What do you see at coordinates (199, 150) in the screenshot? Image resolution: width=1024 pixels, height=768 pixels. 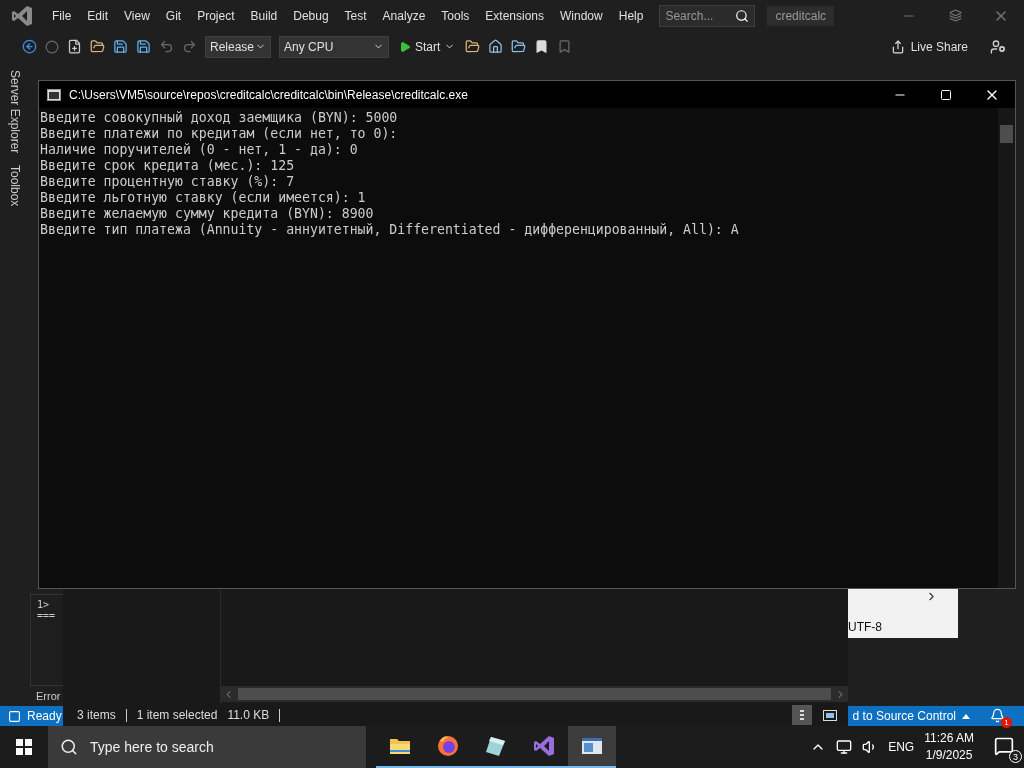 I see `console-line: Наличие поручителей (0 - нет, 1 - да): 0` at bounding box center [199, 150].